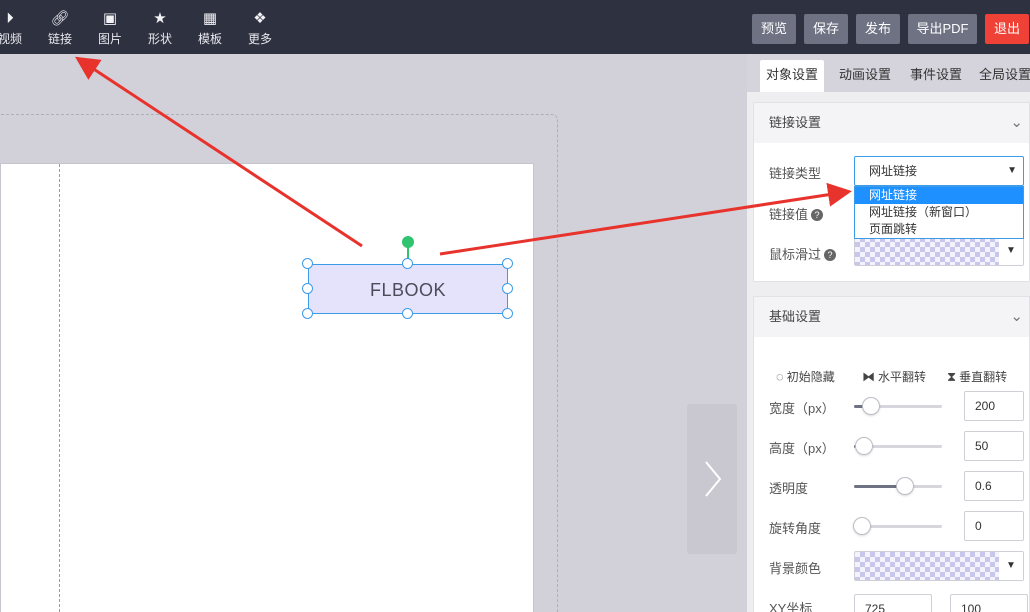 The image size is (1030, 612). Describe the element at coordinates (59, 39) in the screenshot. I see `tool-link-label: 链接` at that location.